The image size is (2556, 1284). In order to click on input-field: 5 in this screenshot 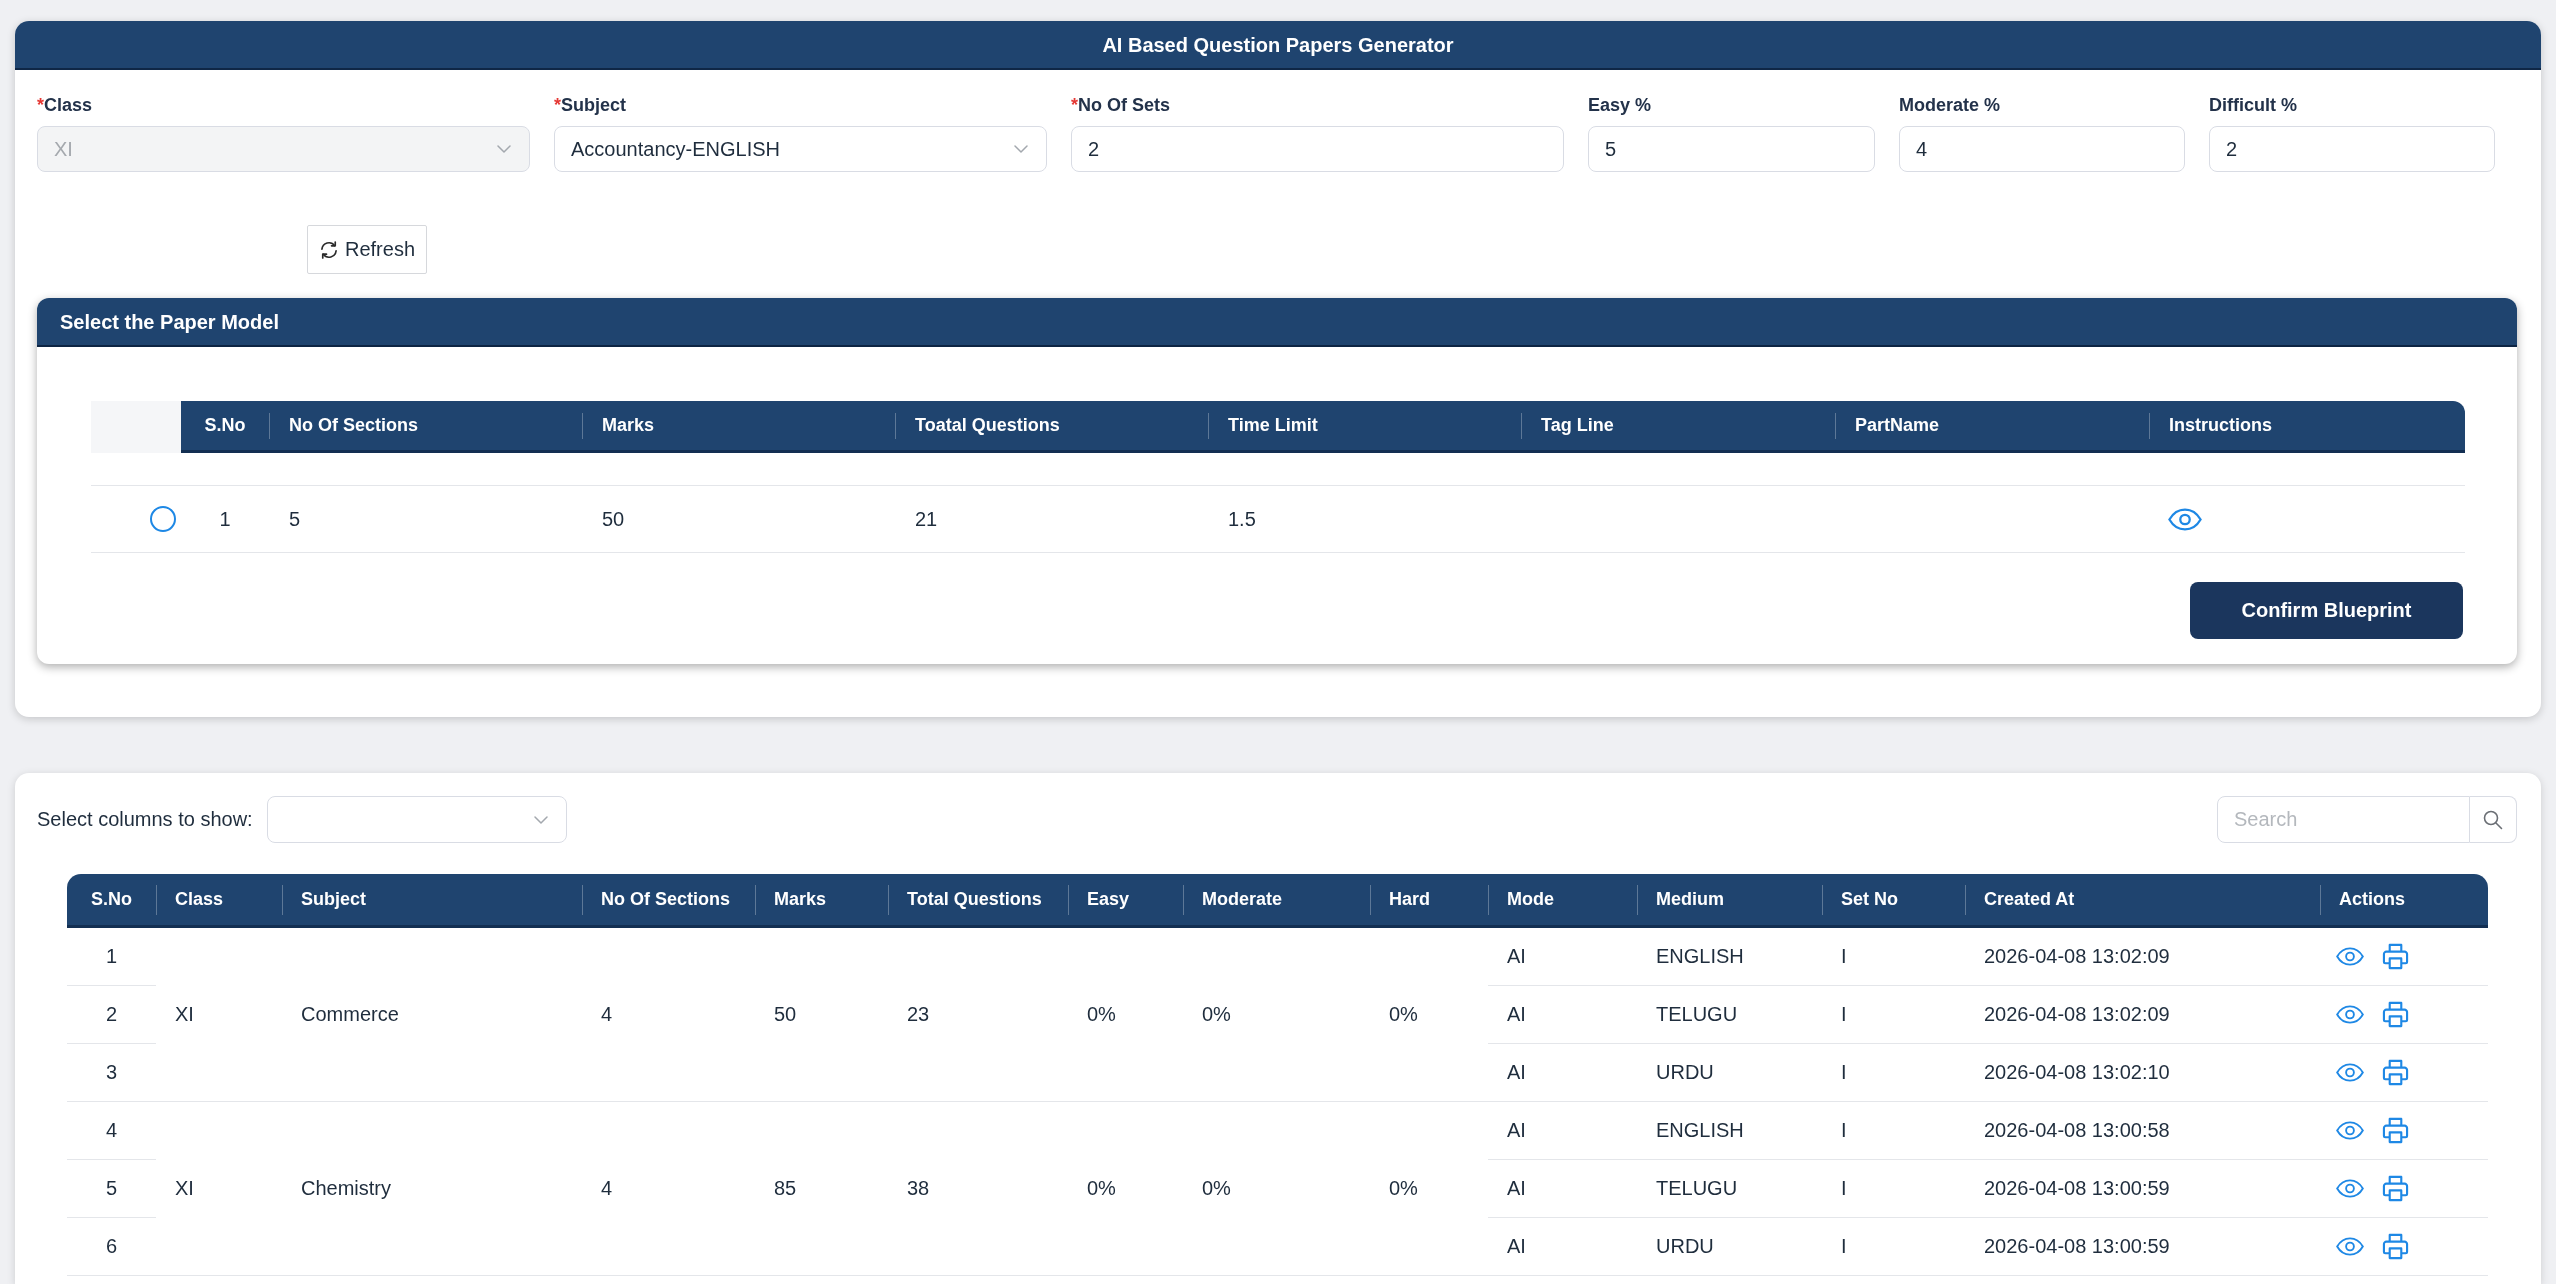, I will do `click(1731, 149)`.